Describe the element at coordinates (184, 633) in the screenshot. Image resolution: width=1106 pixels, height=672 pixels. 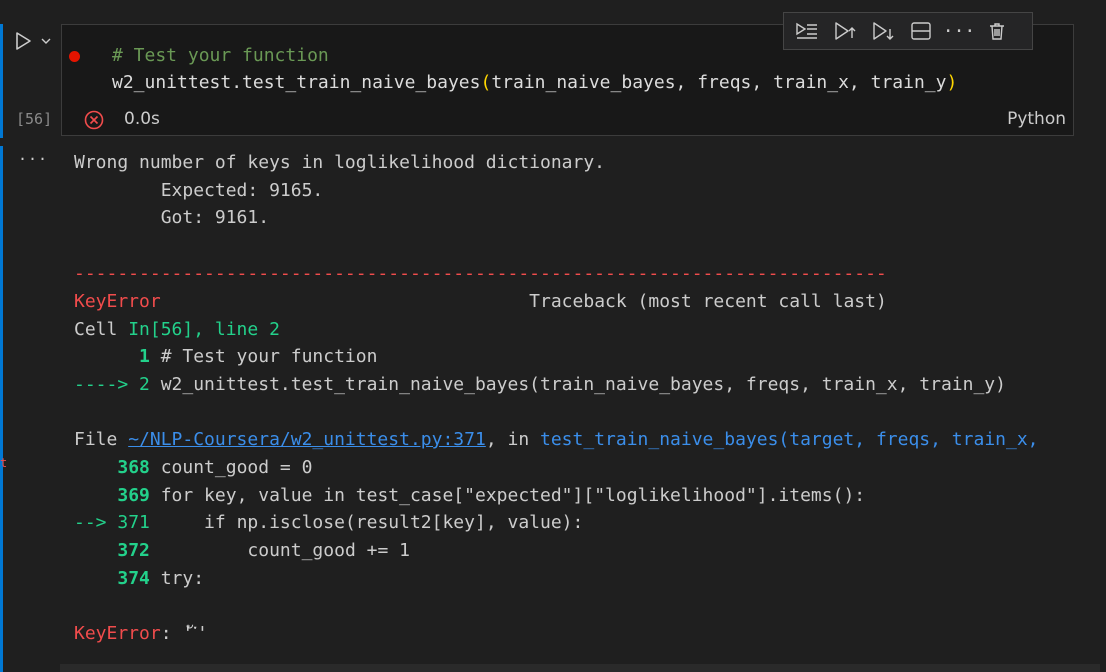
I see `final-error-message: : 'ั་'` at that location.